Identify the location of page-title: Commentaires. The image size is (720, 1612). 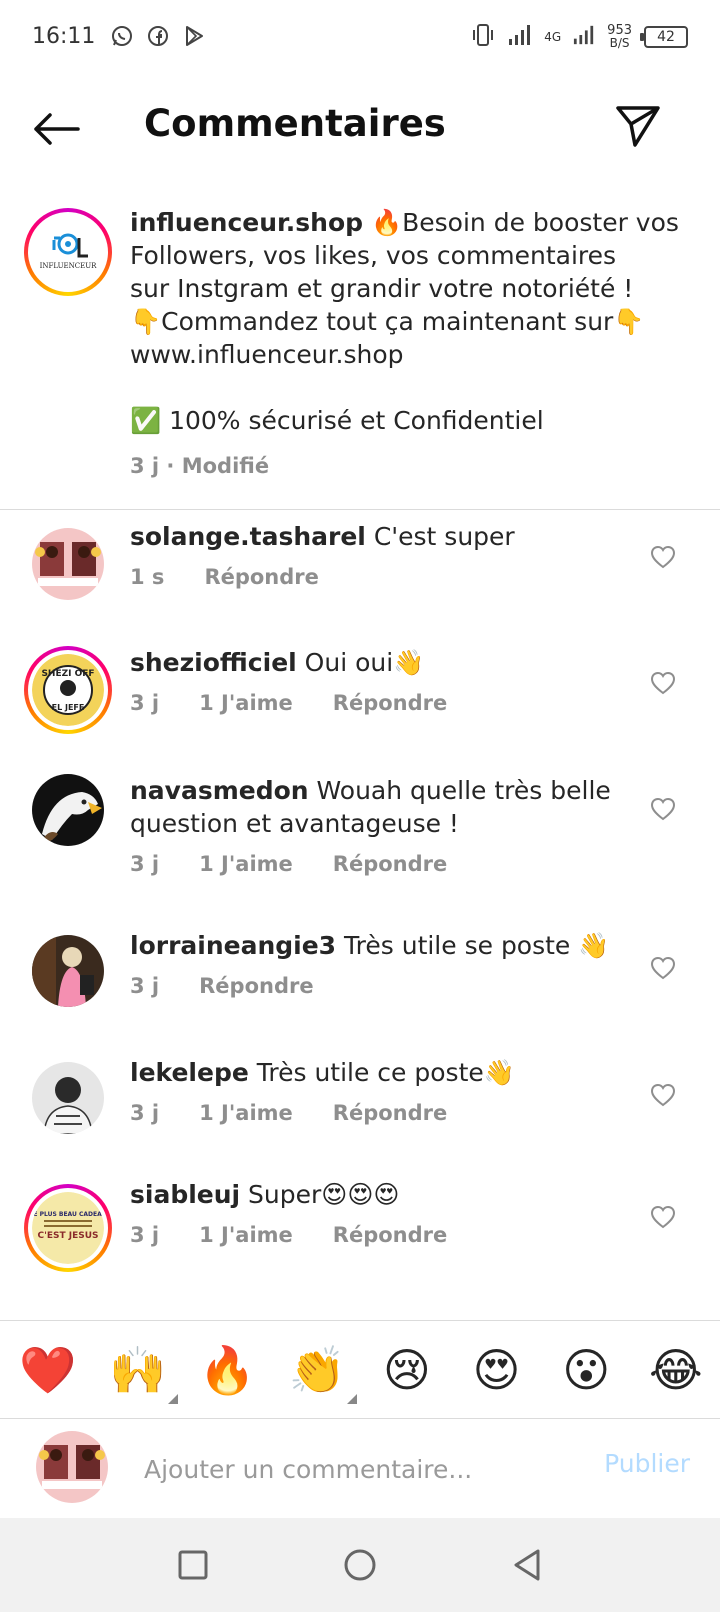
(295, 123).